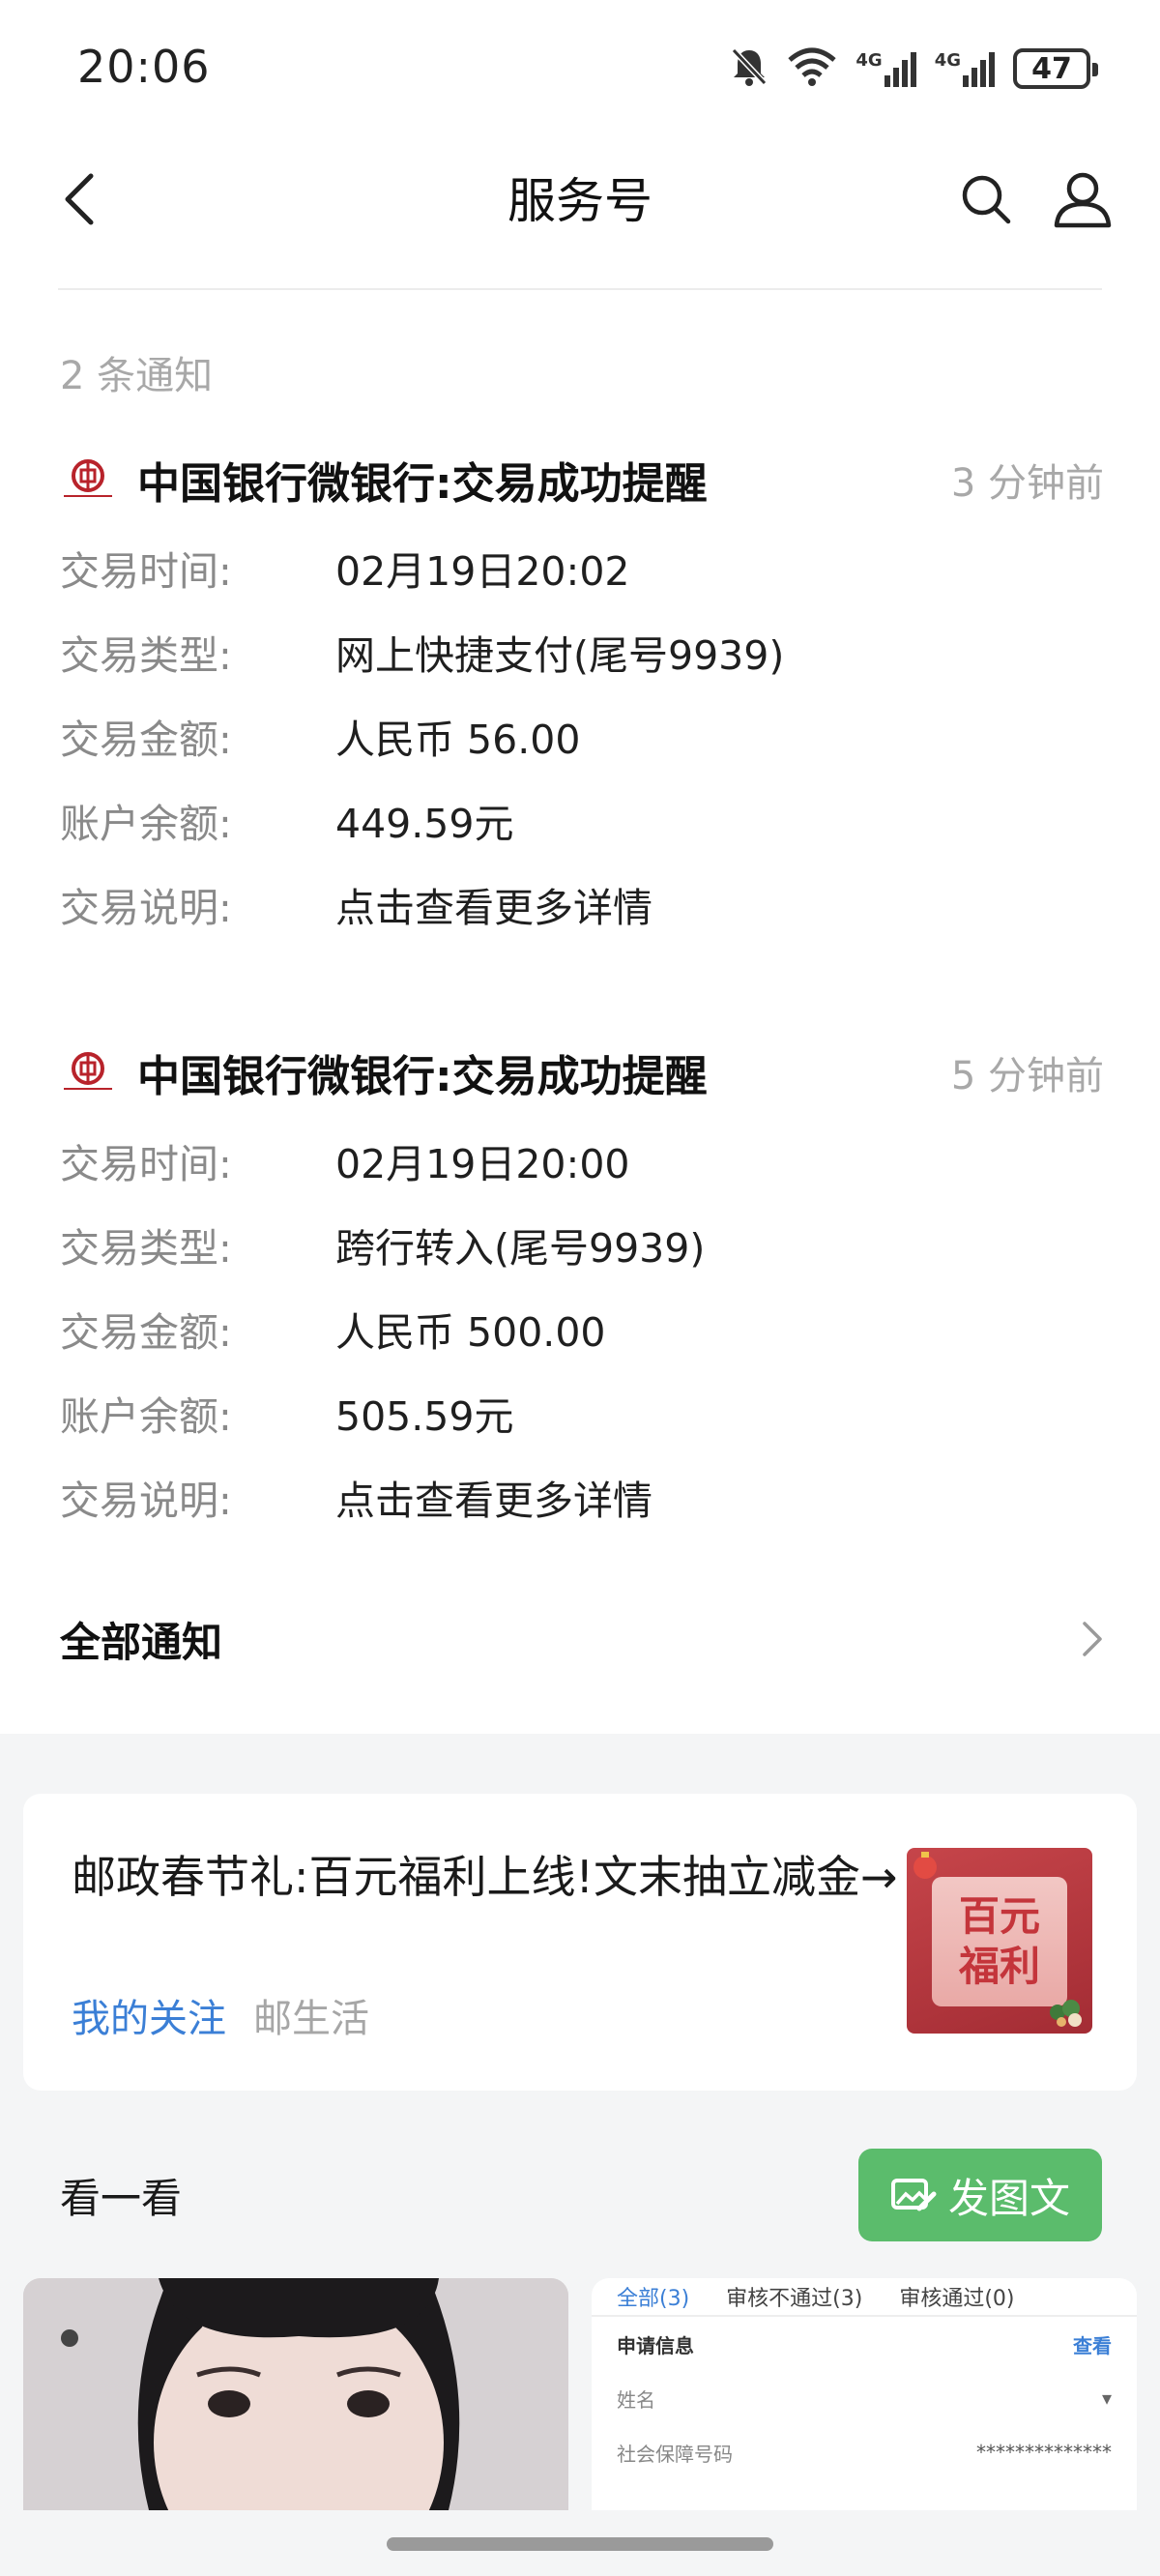 The height and width of the screenshot is (2576, 1160). Describe the element at coordinates (999, 1966) in the screenshot. I see `thumbnail-text-line-2: 福利` at that location.